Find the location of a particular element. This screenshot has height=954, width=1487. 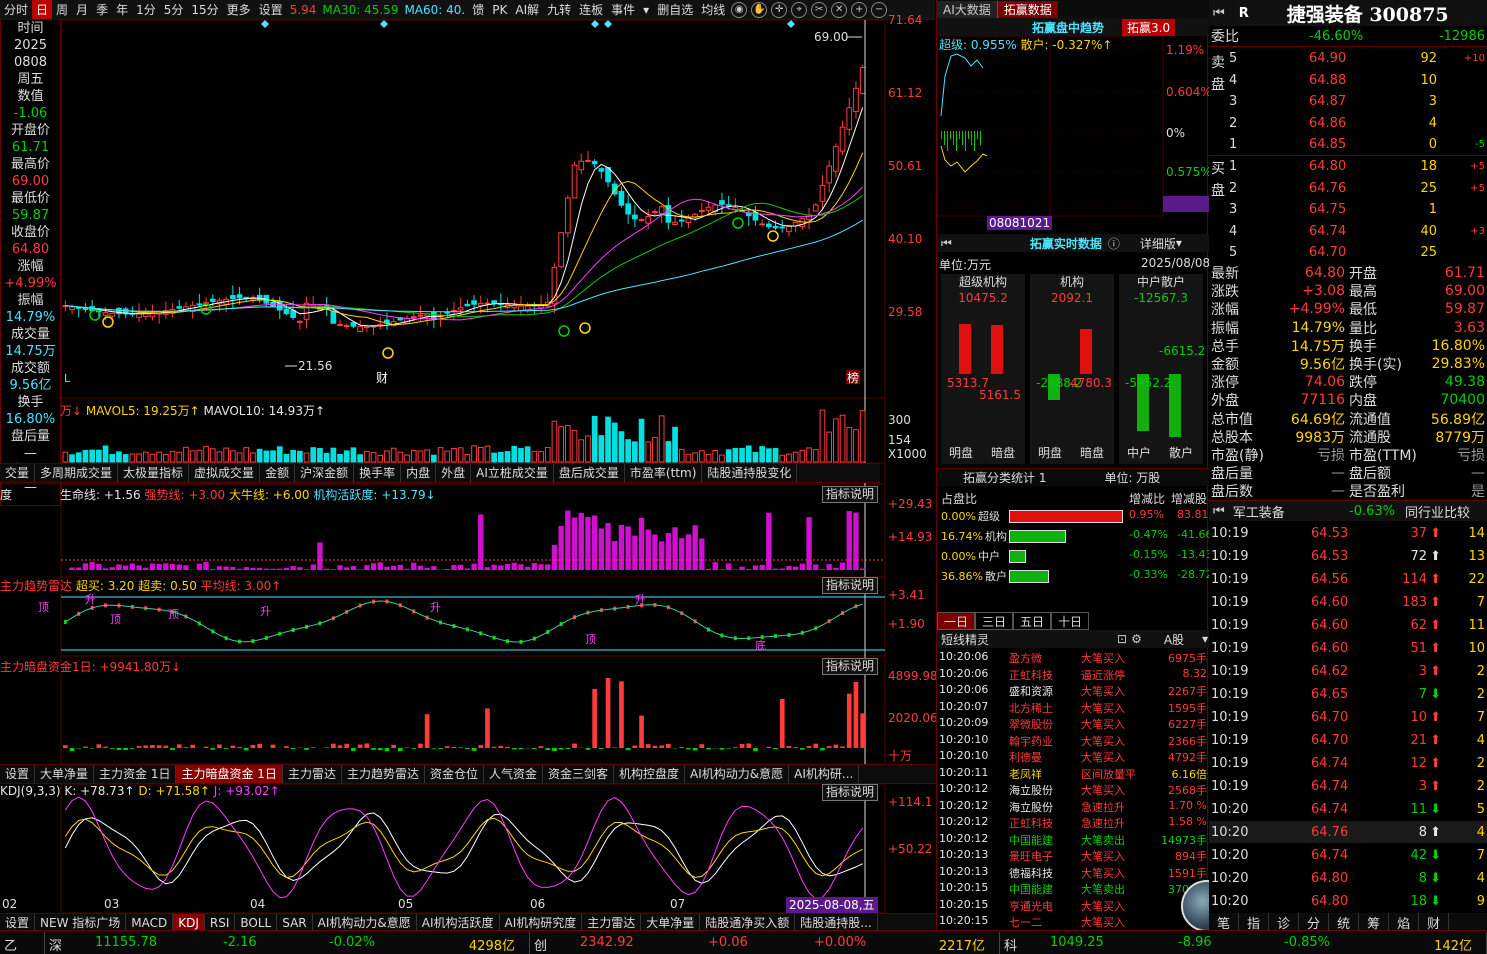

dropdown-icon: ▾ is located at coordinates (1179, 243).